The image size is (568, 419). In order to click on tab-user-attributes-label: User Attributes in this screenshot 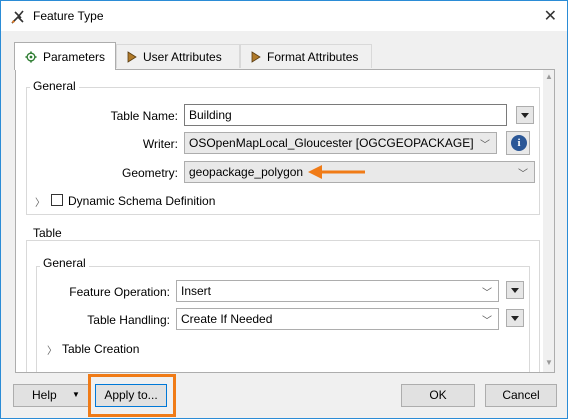, I will do `click(182, 56)`.